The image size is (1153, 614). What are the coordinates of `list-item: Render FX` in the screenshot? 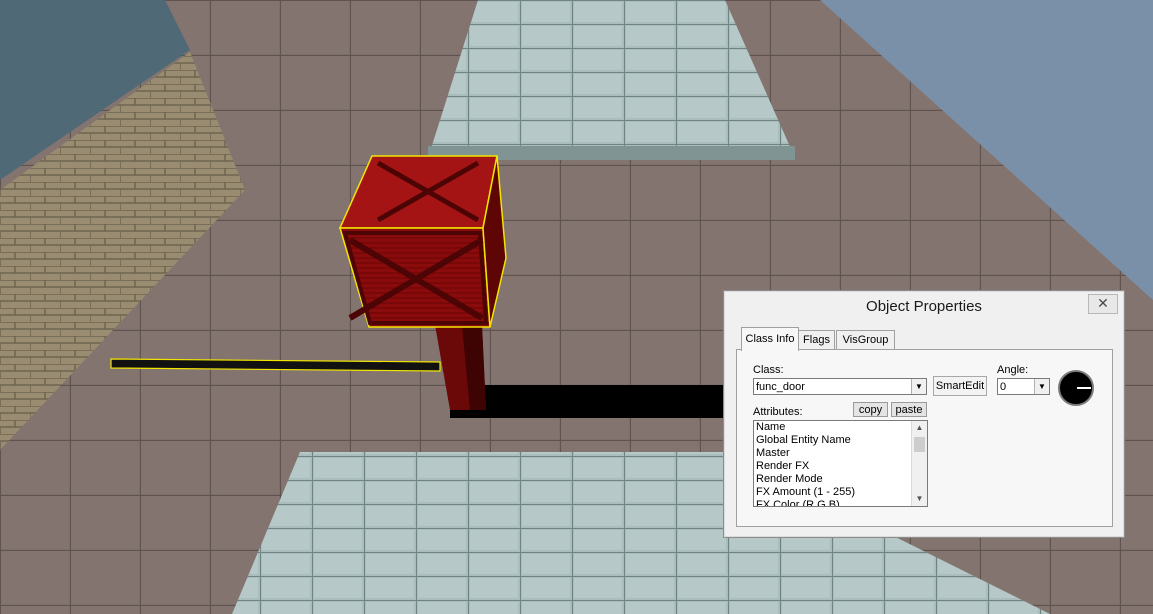 It's located at (840, 466).